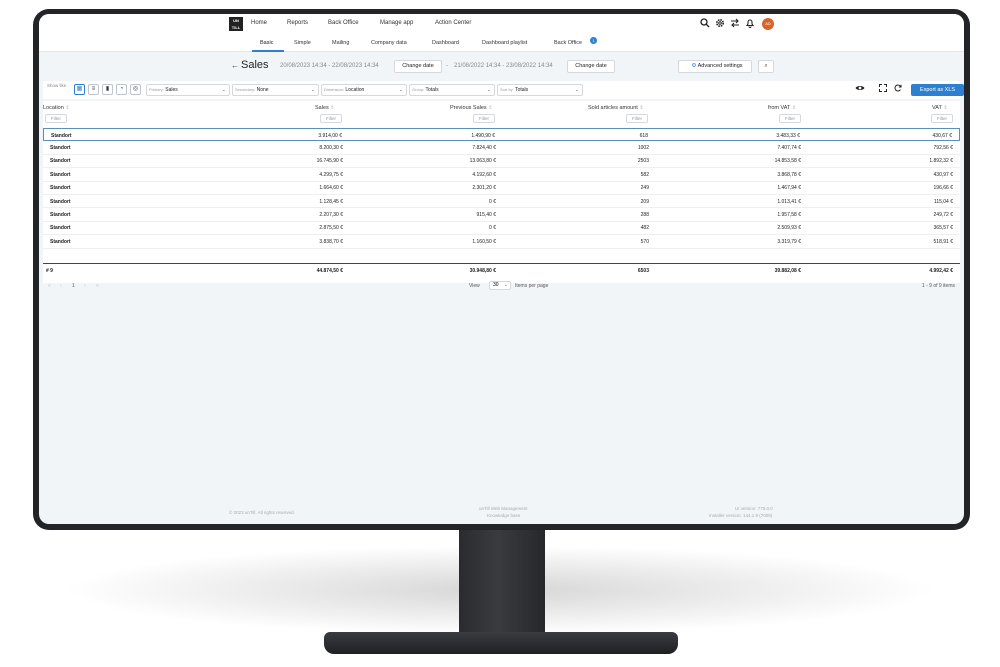 Image resolution: width=1000 pixels, height=667 pixels. What do you see at coordinates (504, 43) in the screenshot?
I see `tab-dashboard-playlist: Dashboard playlist` at bounding box center [504, 43].